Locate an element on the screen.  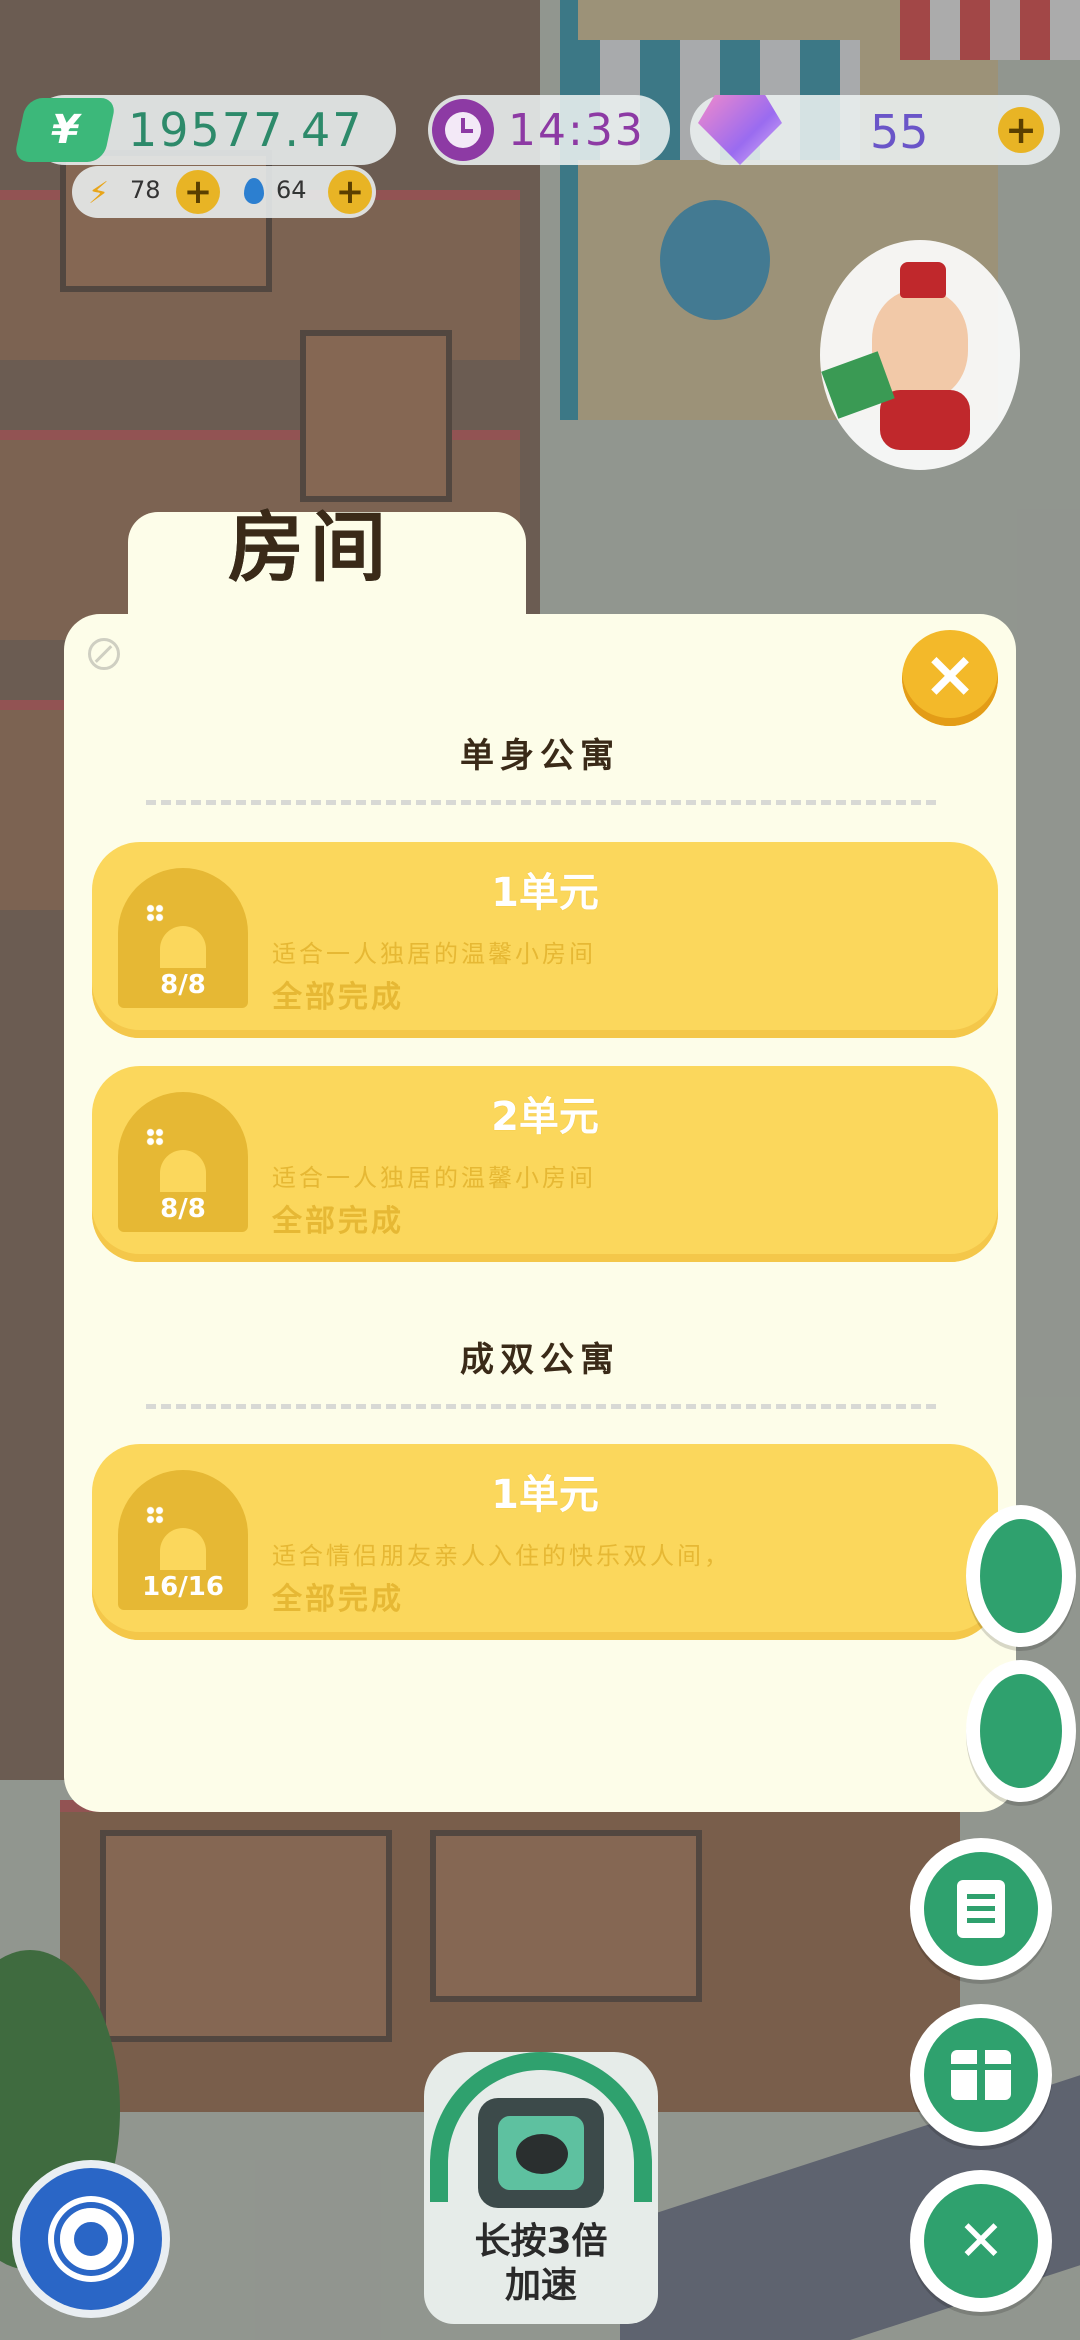
speed-label-line2: 加速 is located at coordinates (540, 2285).